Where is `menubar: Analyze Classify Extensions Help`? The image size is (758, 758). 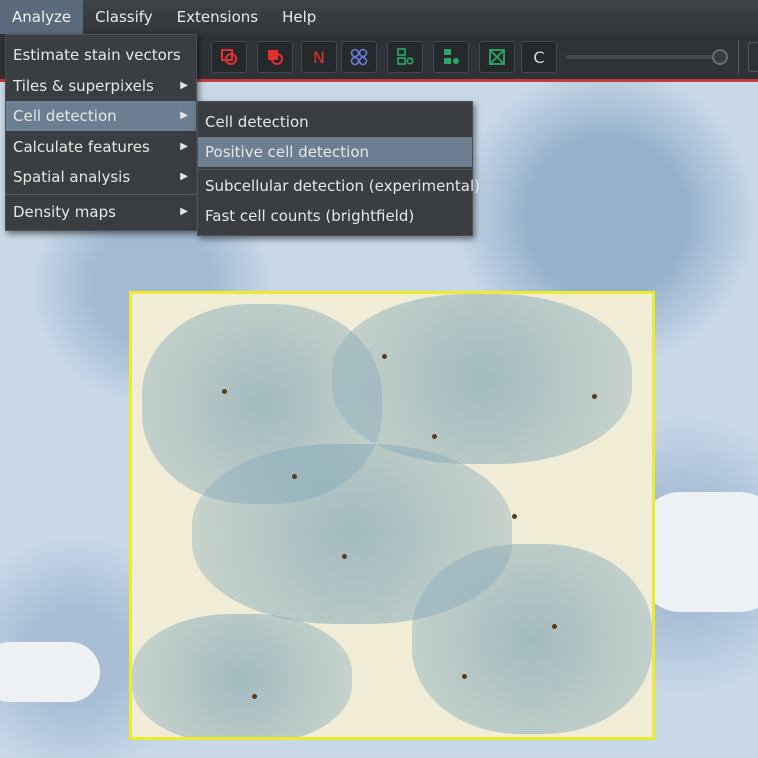
menubar: Analyze Classify Extensions Help is located at coordinates (379, 17).